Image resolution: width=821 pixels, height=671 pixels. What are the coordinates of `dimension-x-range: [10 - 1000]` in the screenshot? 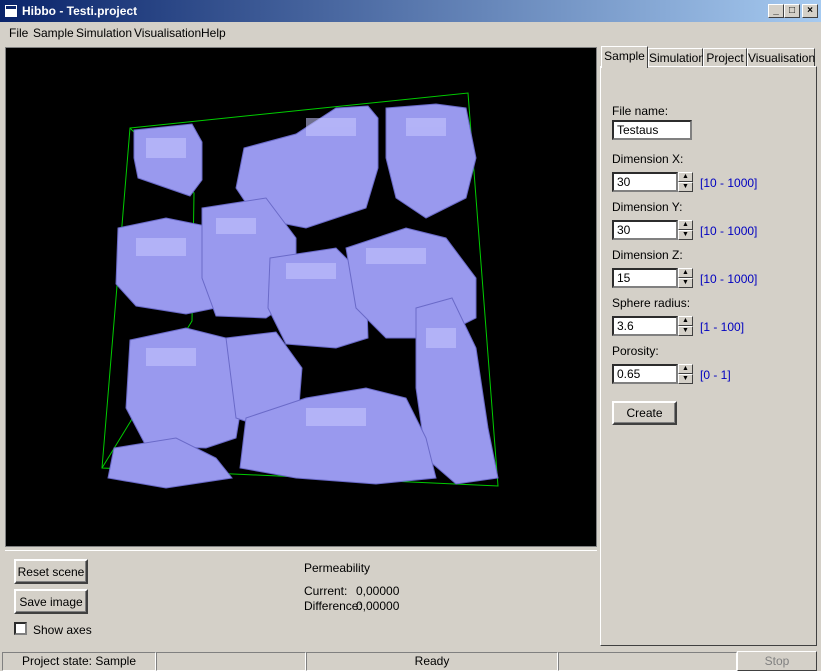 It's located at (729, 183).